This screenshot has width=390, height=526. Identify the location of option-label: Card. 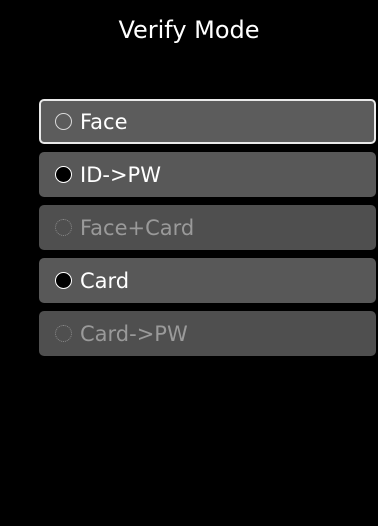
(105, 280).